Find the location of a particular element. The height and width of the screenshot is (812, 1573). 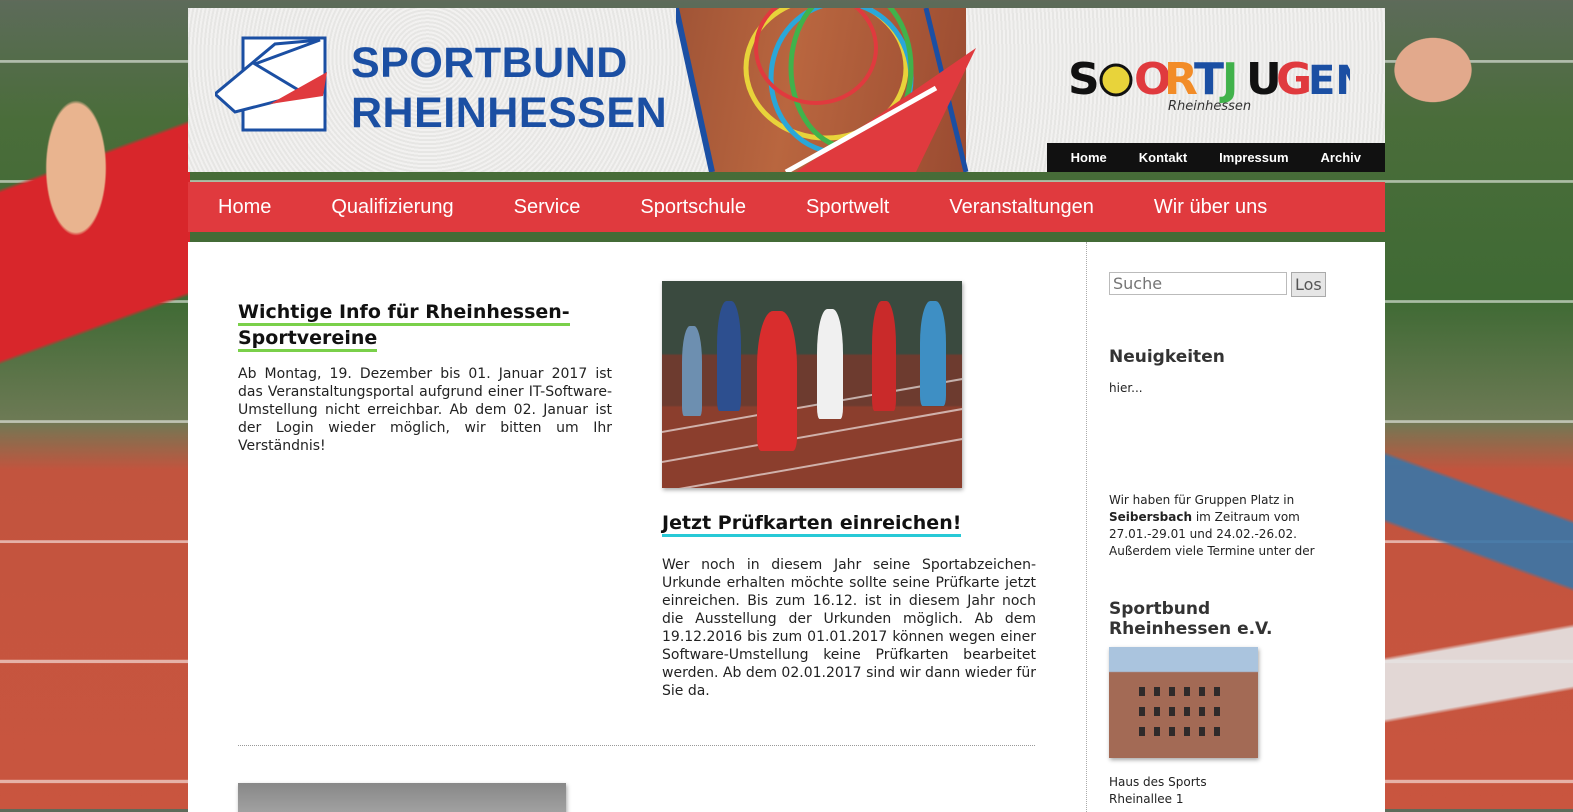

sportbund-logo-text: SPORTBUND RHEINHESSEN is located at coordinates (509, 88).